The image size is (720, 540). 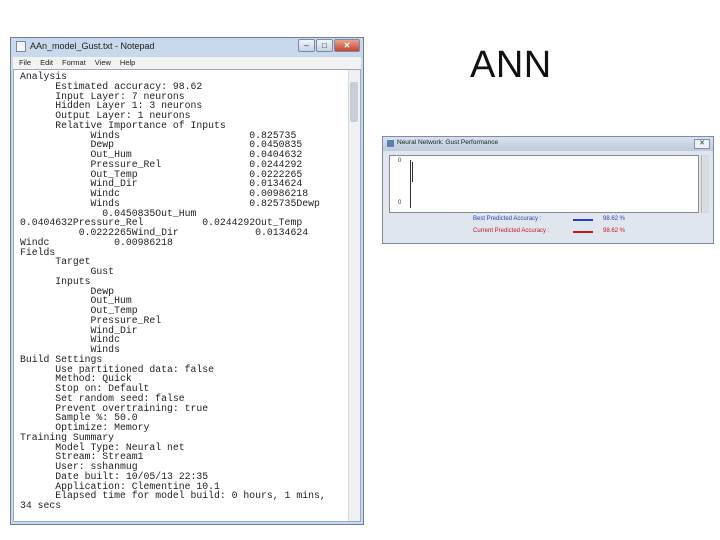 What do you see at coordinates (544, 184) in the screenshot?
I see `performance-plot-area: 0 0` at bounding box center [544, 184].